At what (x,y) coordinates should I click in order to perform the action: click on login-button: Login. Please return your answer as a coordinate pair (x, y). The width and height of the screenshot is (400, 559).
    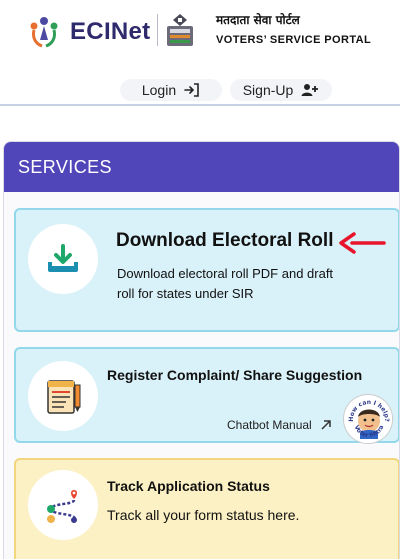
    Looking at the image, I should click on (171, 90).